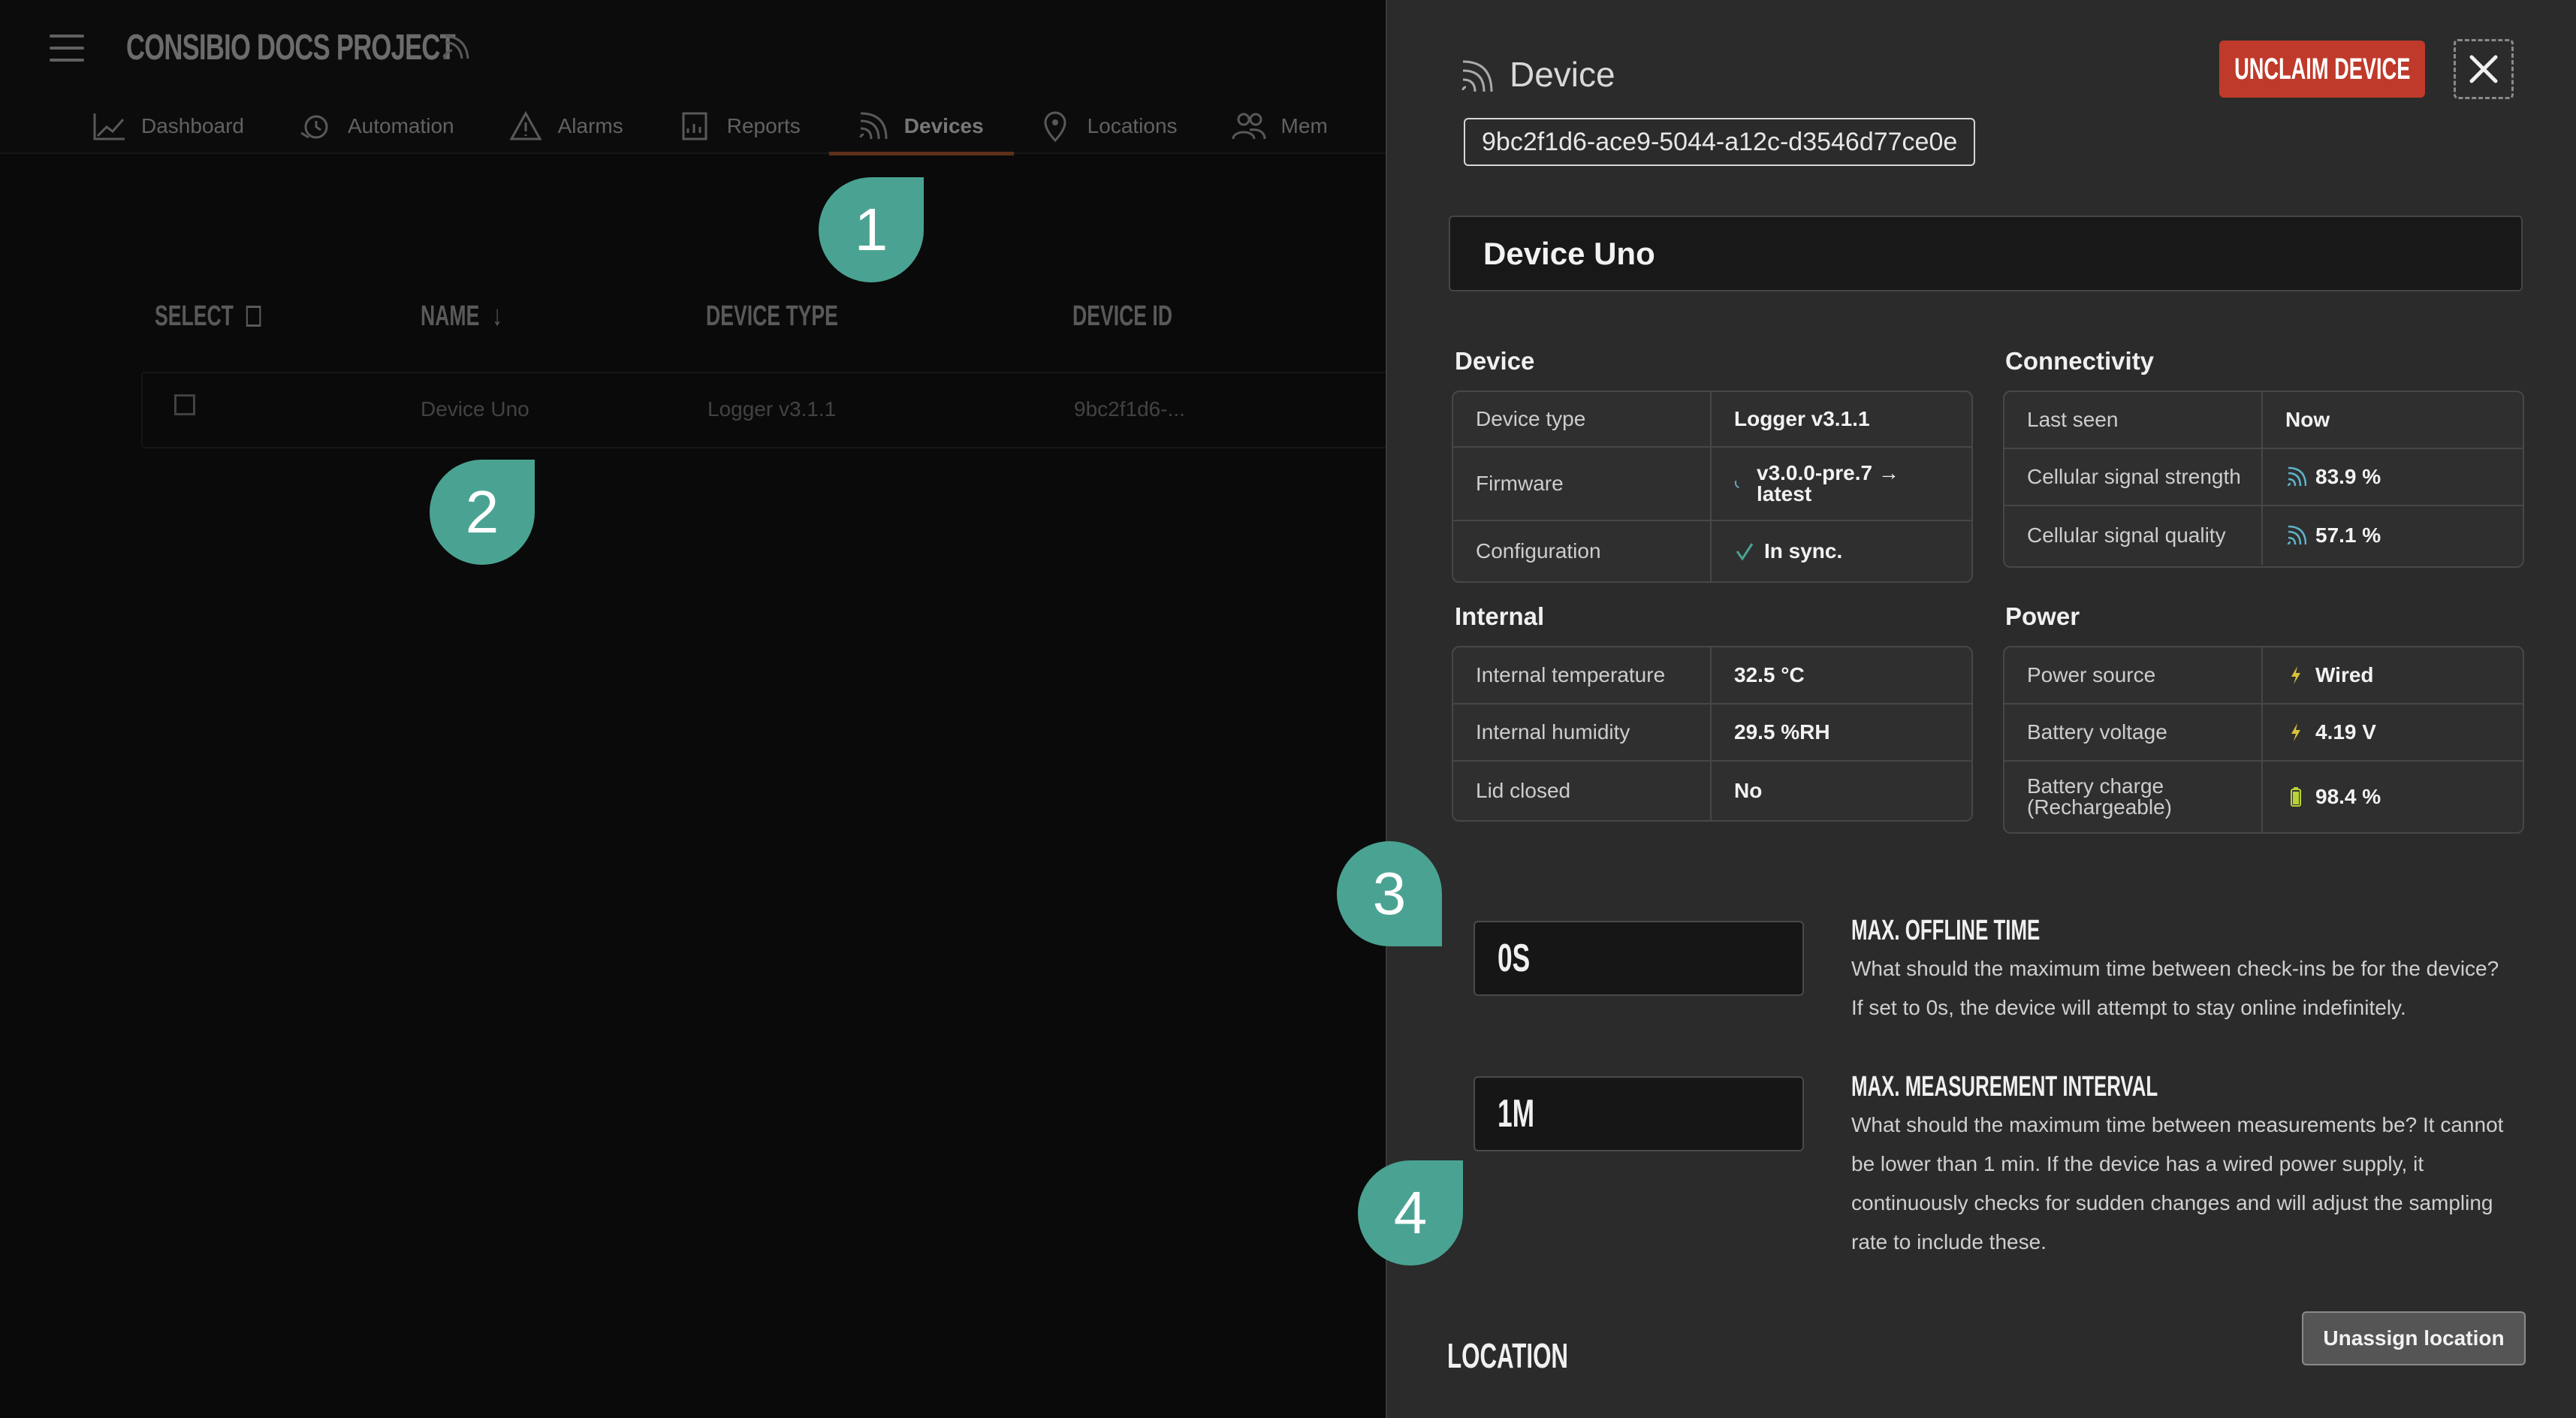 The width and height of the screenshot is (2576, 1418). What do you see at coordinates (763, 125) in the screenshot?
I see `tab-label: Reports` at bounding box center [763, 125].